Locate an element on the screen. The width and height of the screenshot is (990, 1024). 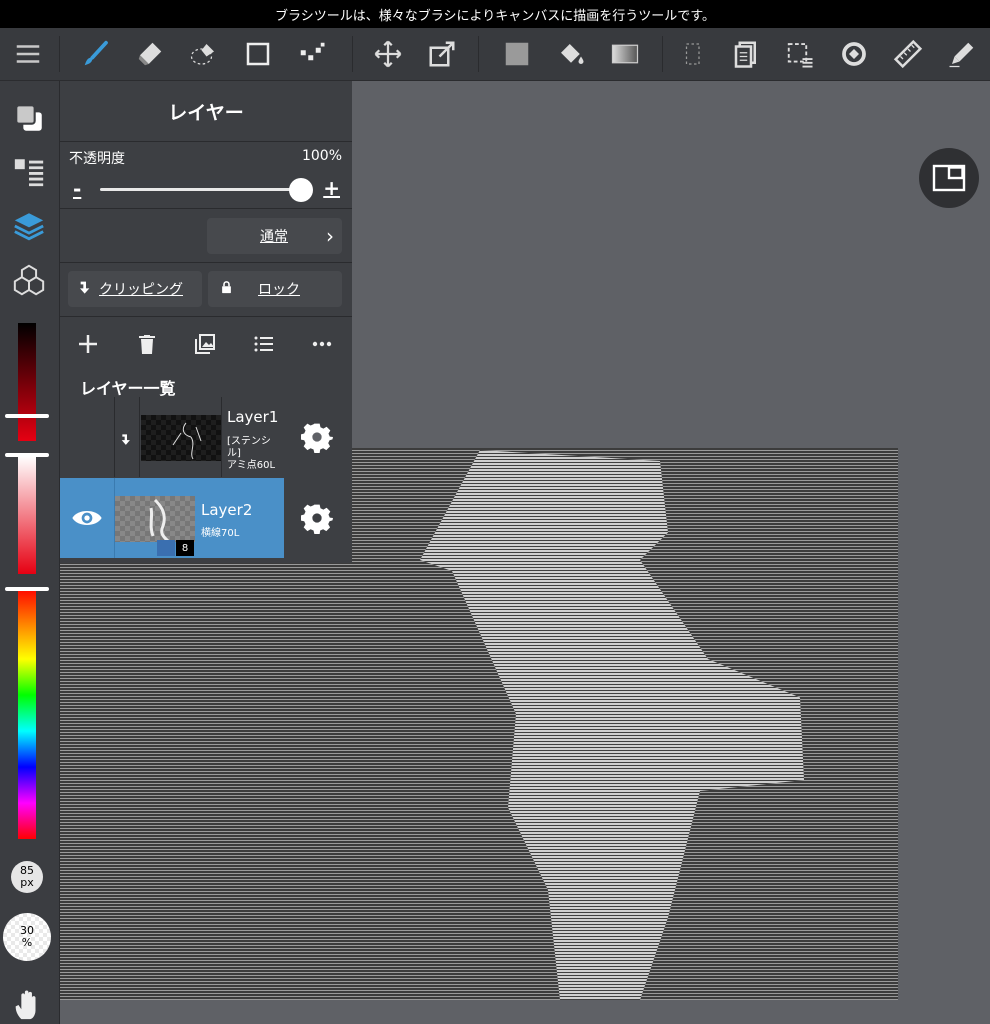
layer-image-icon is located at coordinates (205, 344).